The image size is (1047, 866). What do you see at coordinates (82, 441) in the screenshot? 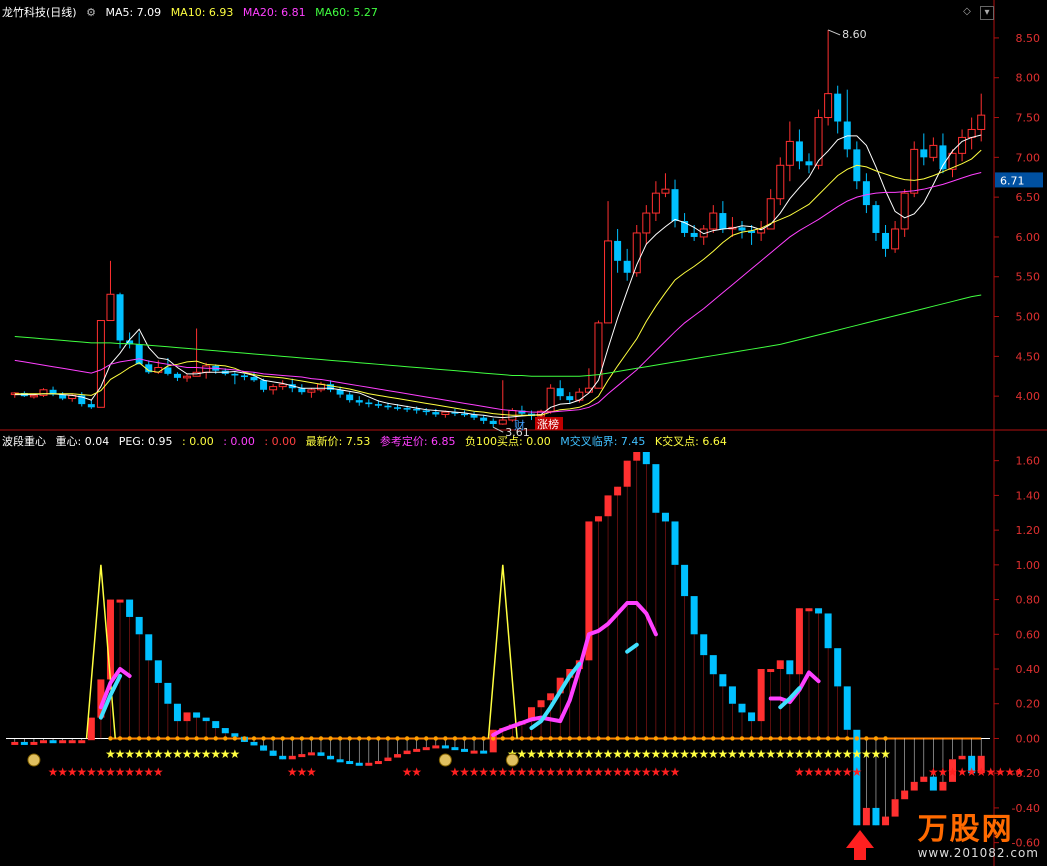
I see `center-value: 重心: 0.04` at bounding box center [82, 441].